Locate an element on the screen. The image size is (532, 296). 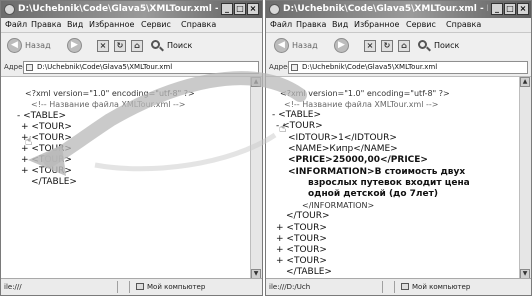
tour-info-line-1: <INFORMATION>В стоимость двух is located at coordinates (377, 172).